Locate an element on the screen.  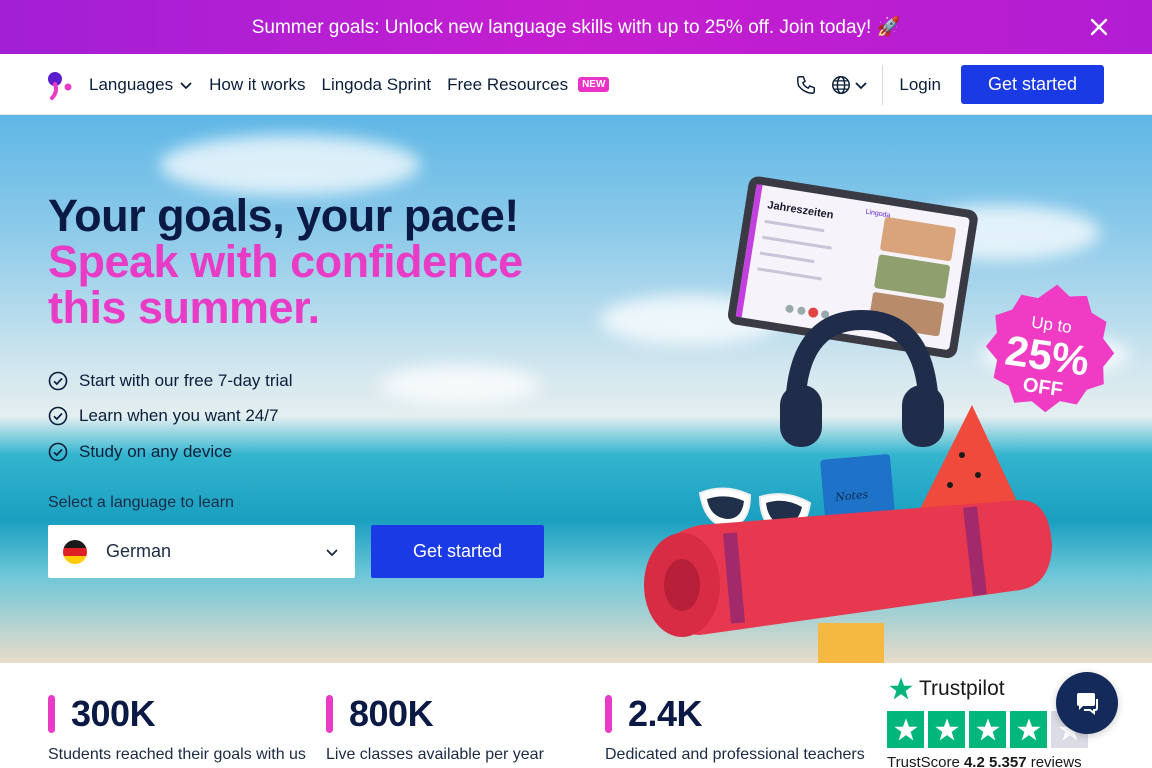
feature-text: Study on any device is located at coordinates (156, 451).